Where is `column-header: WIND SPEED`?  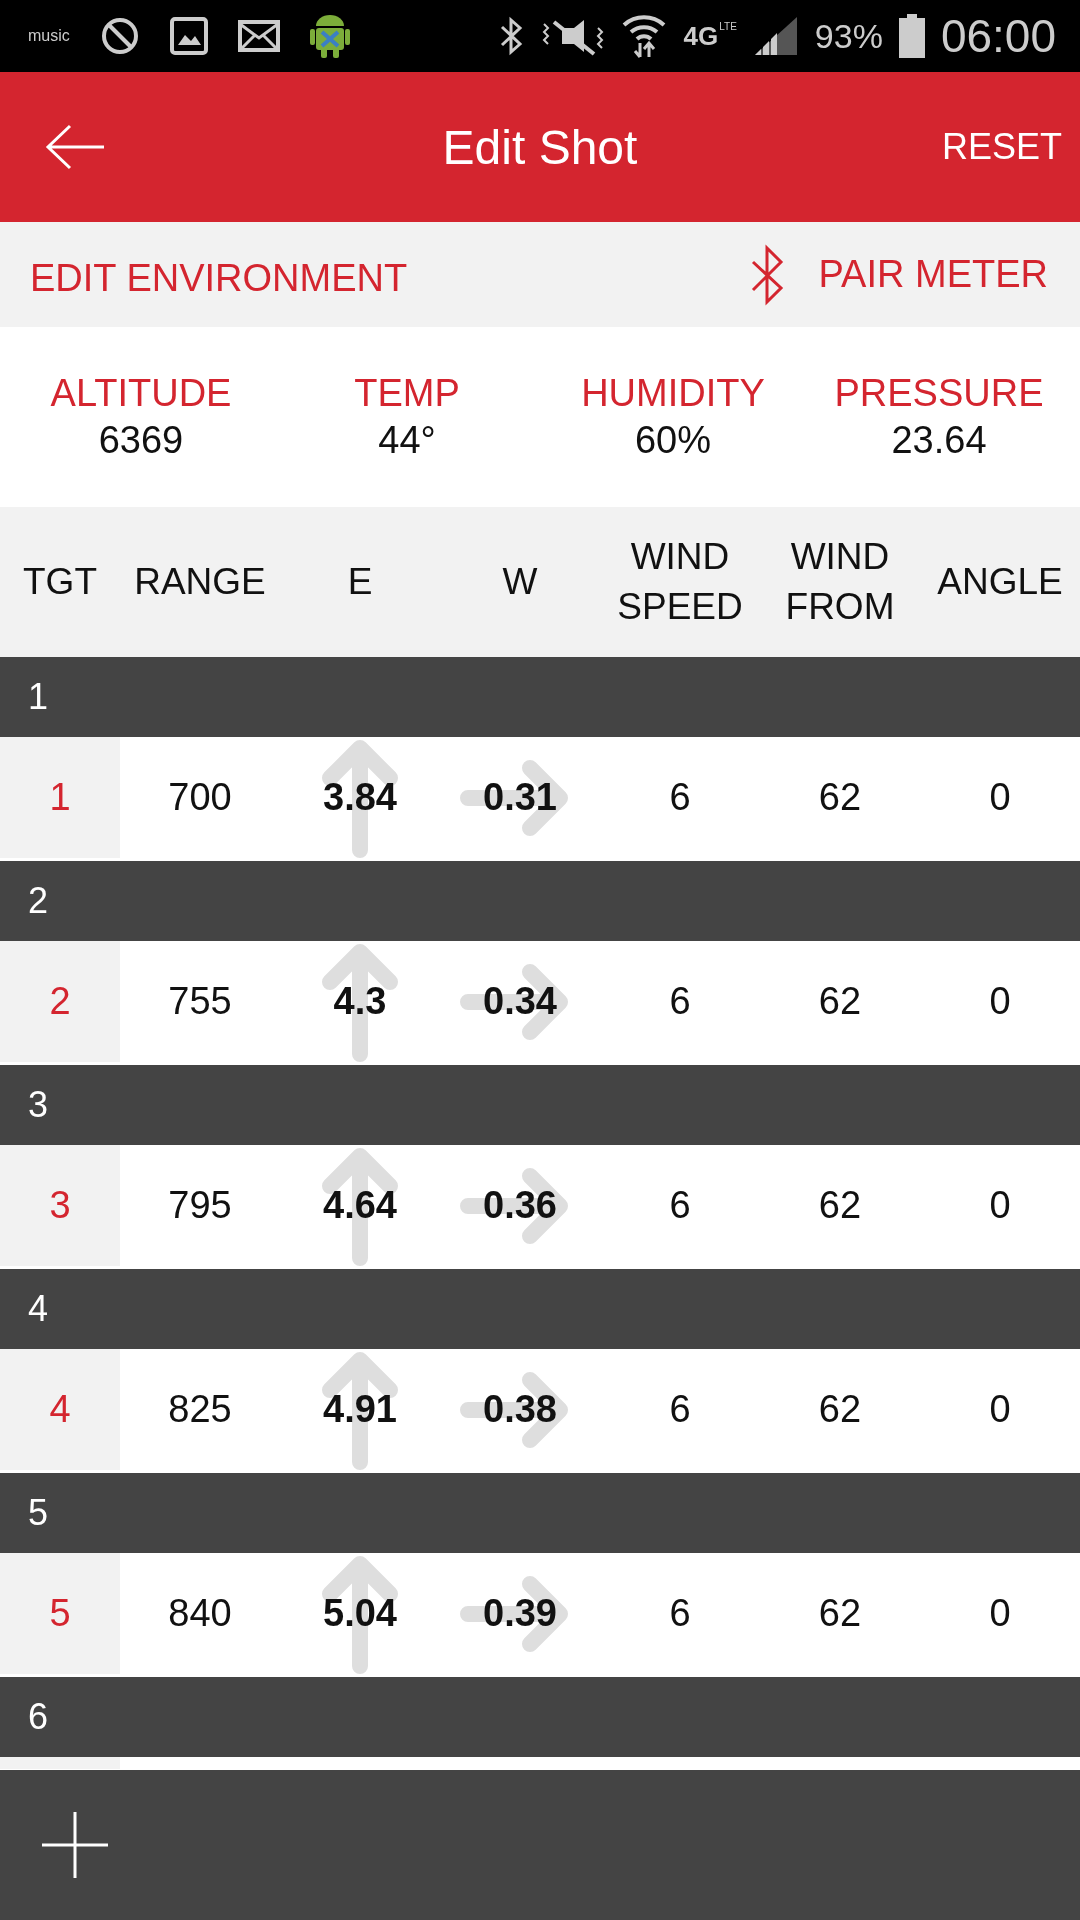
column-header: WIND SPEED is located at coordinates (680, 582).